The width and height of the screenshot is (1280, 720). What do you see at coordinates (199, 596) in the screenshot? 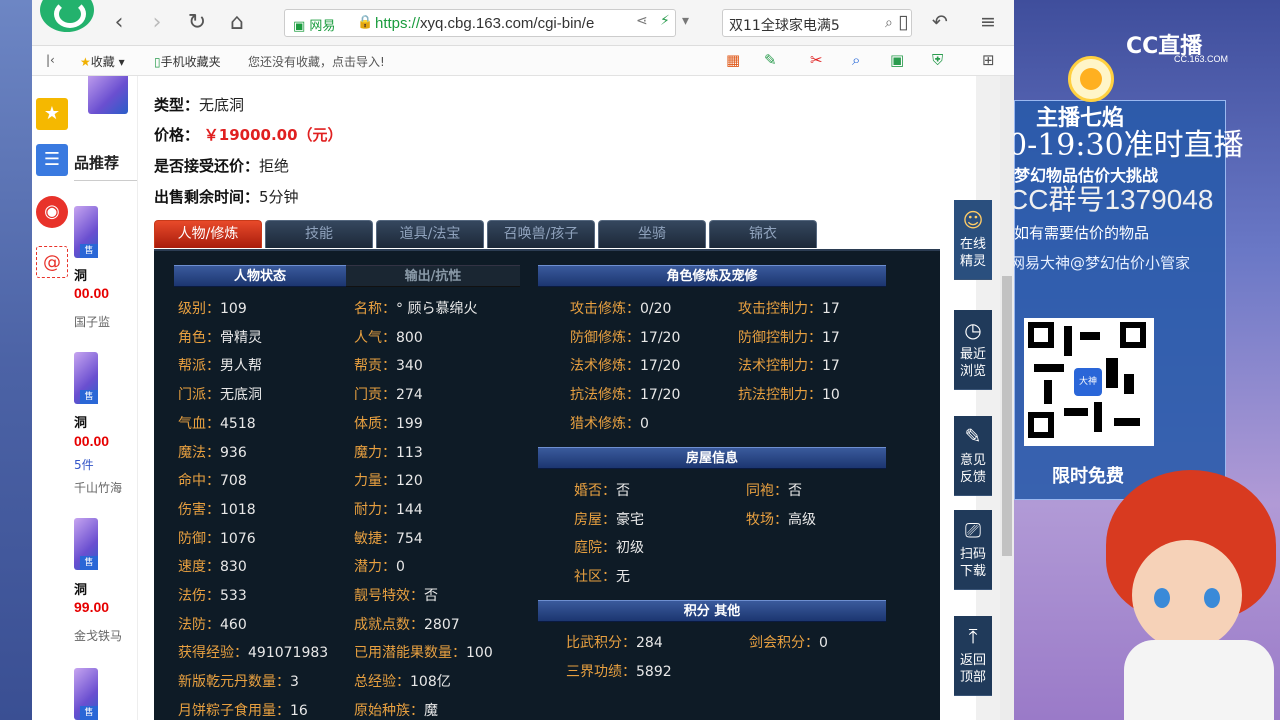
I see `stat-left-10-key: 法伤：` at bounding box center [199, 596].